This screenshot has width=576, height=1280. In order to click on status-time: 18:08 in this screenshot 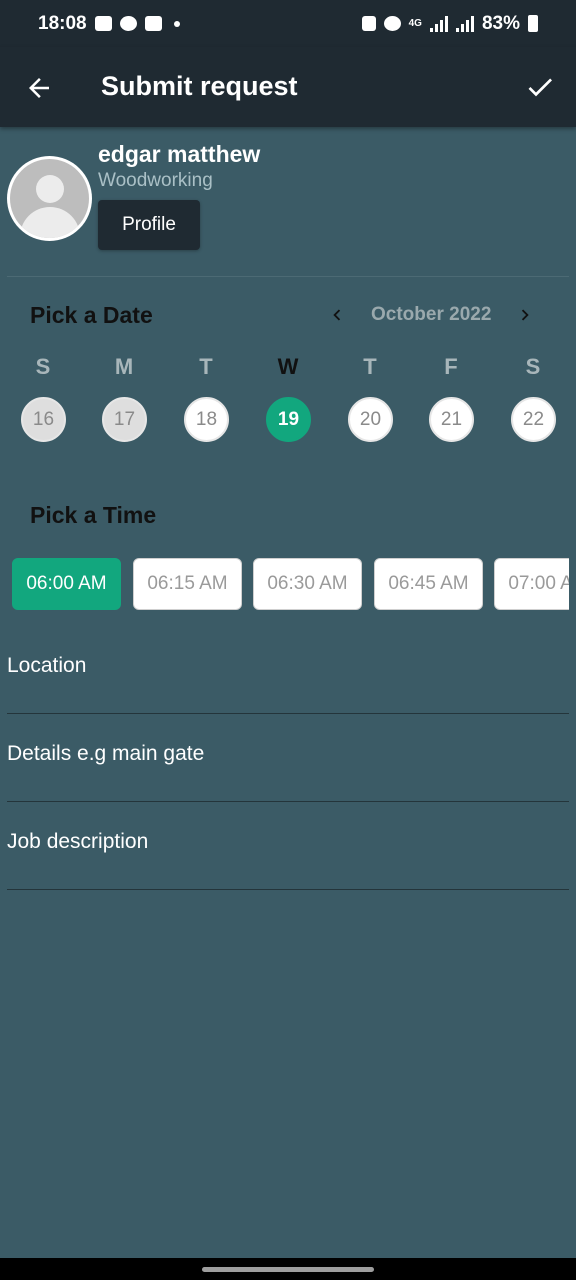, I will do `click(62, 23)`.